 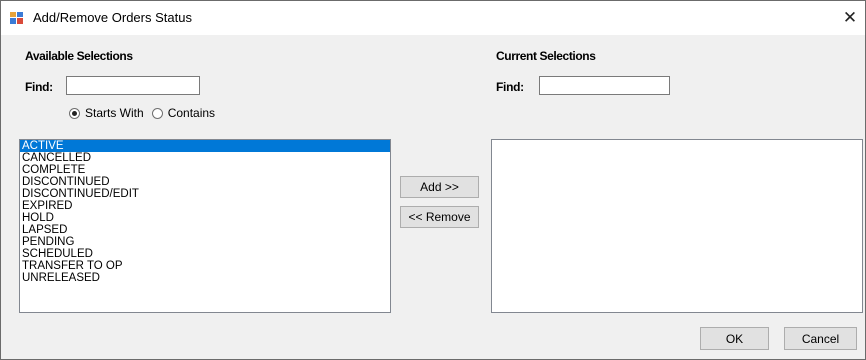 I want to click on list-item: TRANSFER TO OP, so click(x=205, y=266).